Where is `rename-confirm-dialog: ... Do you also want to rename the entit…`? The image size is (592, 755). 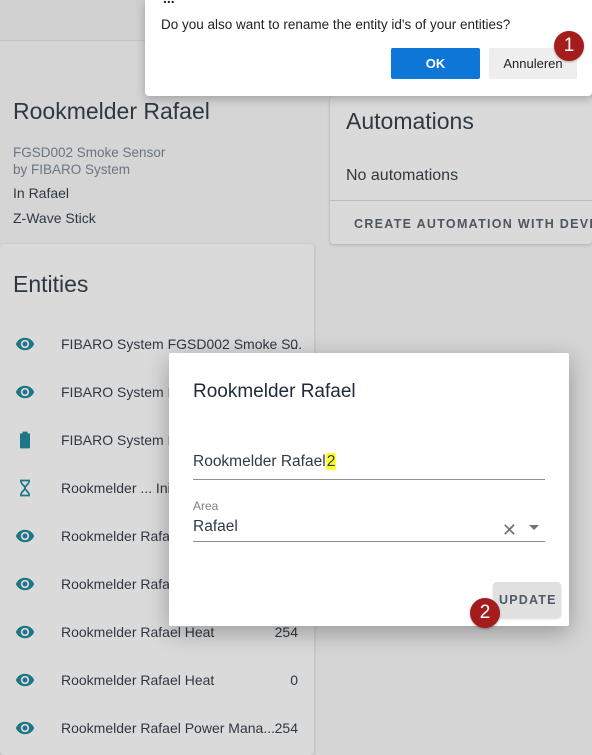
rename-confirm-dialog: ... Do you also want to rename the entit… is located at coordinates (368, 48).